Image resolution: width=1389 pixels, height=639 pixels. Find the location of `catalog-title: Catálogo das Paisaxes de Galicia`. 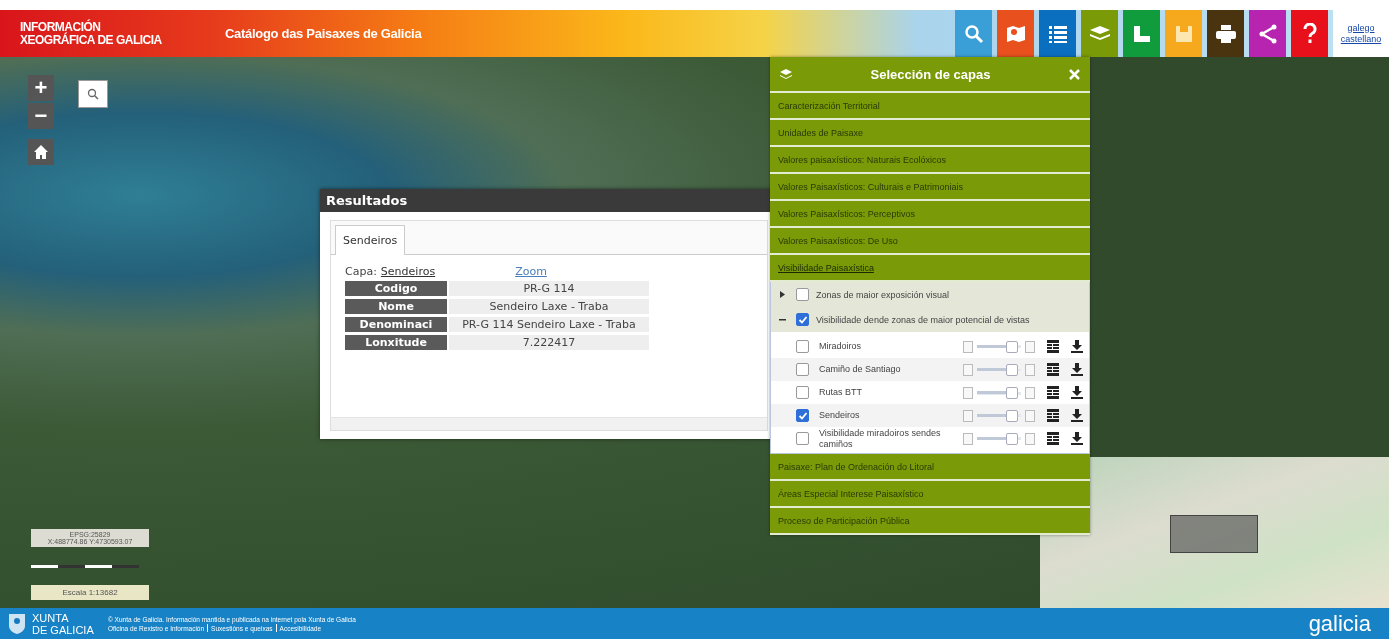

catalog-title: Catálogo das Paisaxes de Galicia is located at coordinates (323, 33).